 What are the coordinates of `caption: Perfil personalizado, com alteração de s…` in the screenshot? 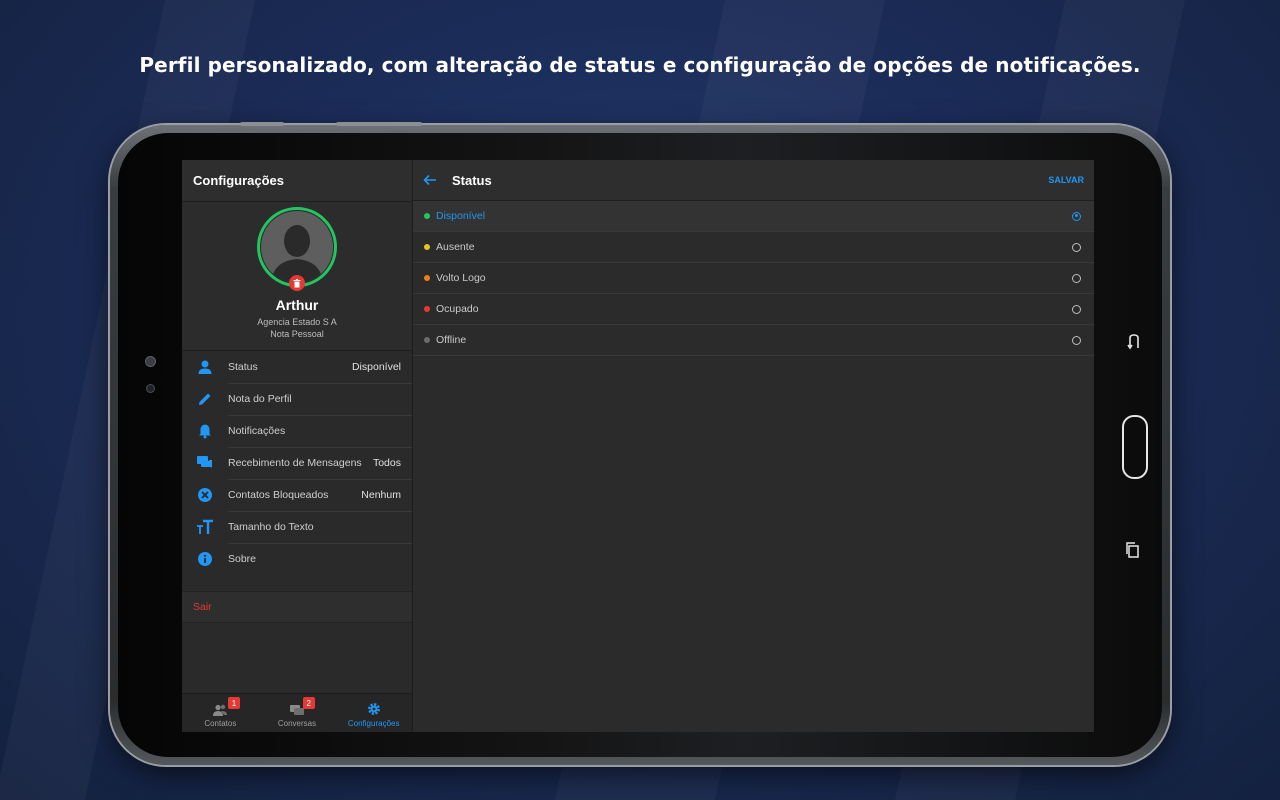 It's located at (640, 65).